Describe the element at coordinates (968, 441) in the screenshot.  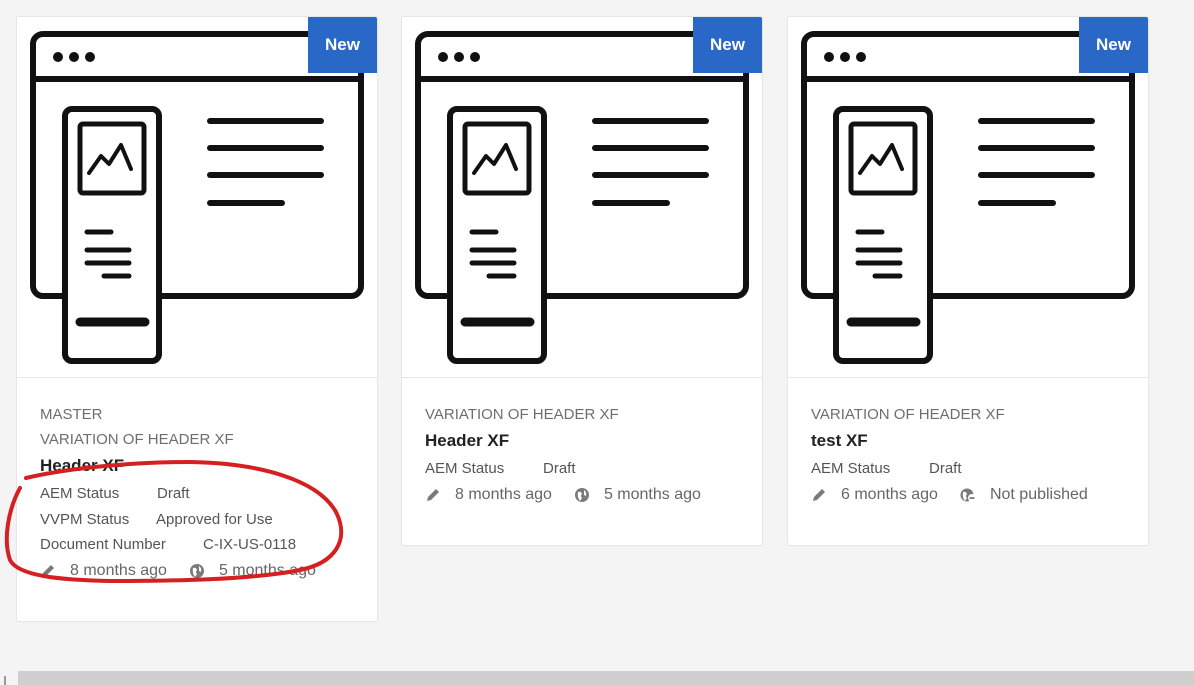
I see `card-title: test XF` at that location.